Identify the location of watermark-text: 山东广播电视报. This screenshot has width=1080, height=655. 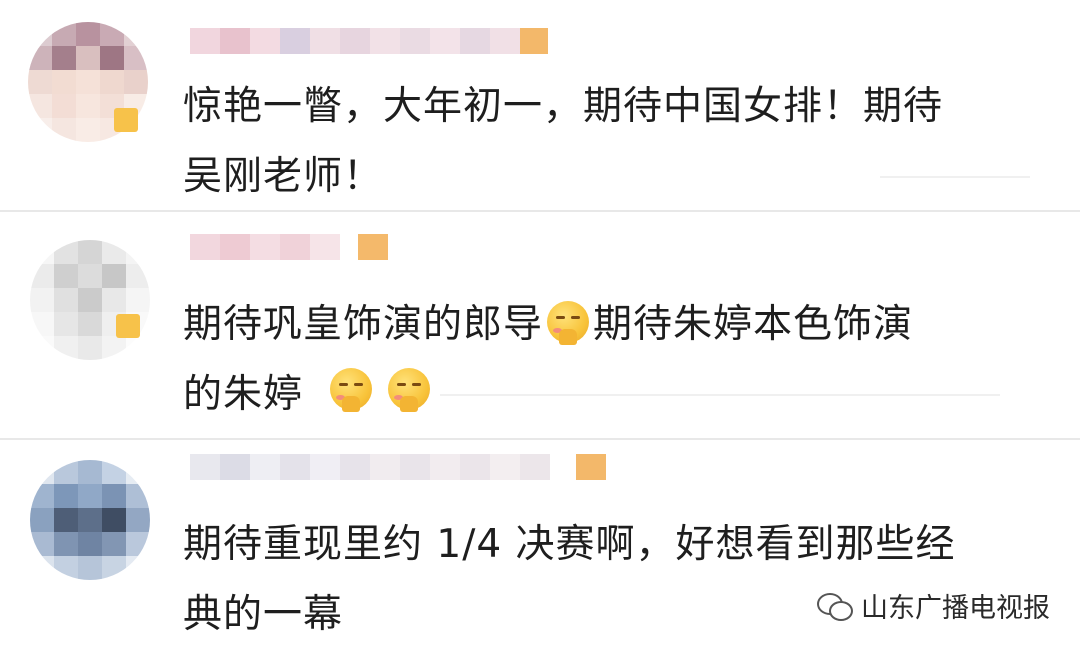
(955, 608).